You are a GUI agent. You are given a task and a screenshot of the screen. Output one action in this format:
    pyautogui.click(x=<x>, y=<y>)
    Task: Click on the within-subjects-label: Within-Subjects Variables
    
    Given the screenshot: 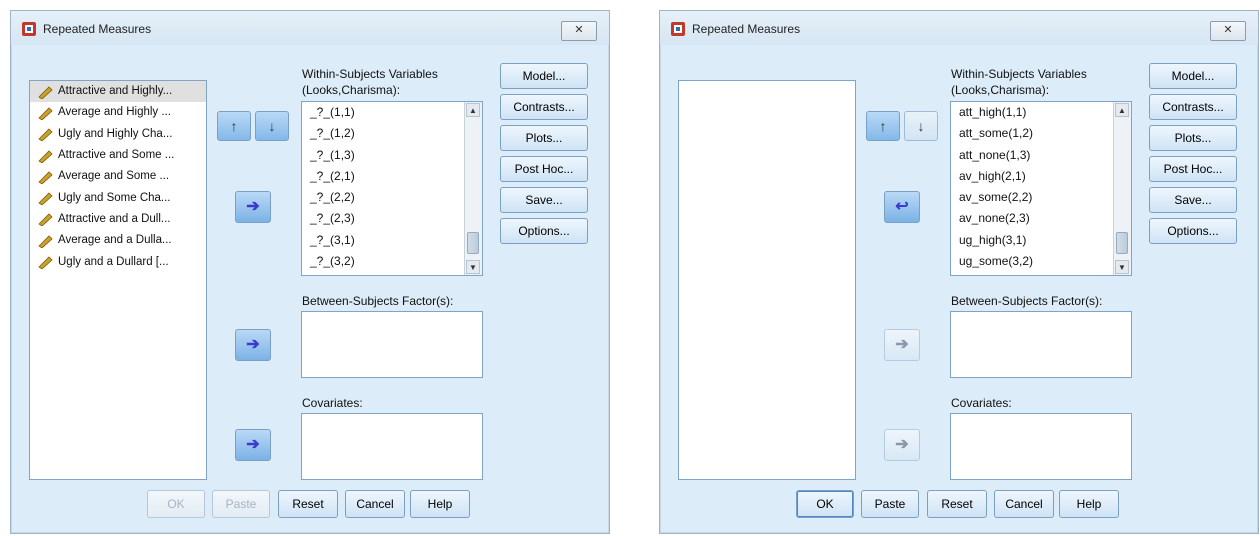 What is the action you would take?
    pyautogui.click(x=1019, y=74)
    